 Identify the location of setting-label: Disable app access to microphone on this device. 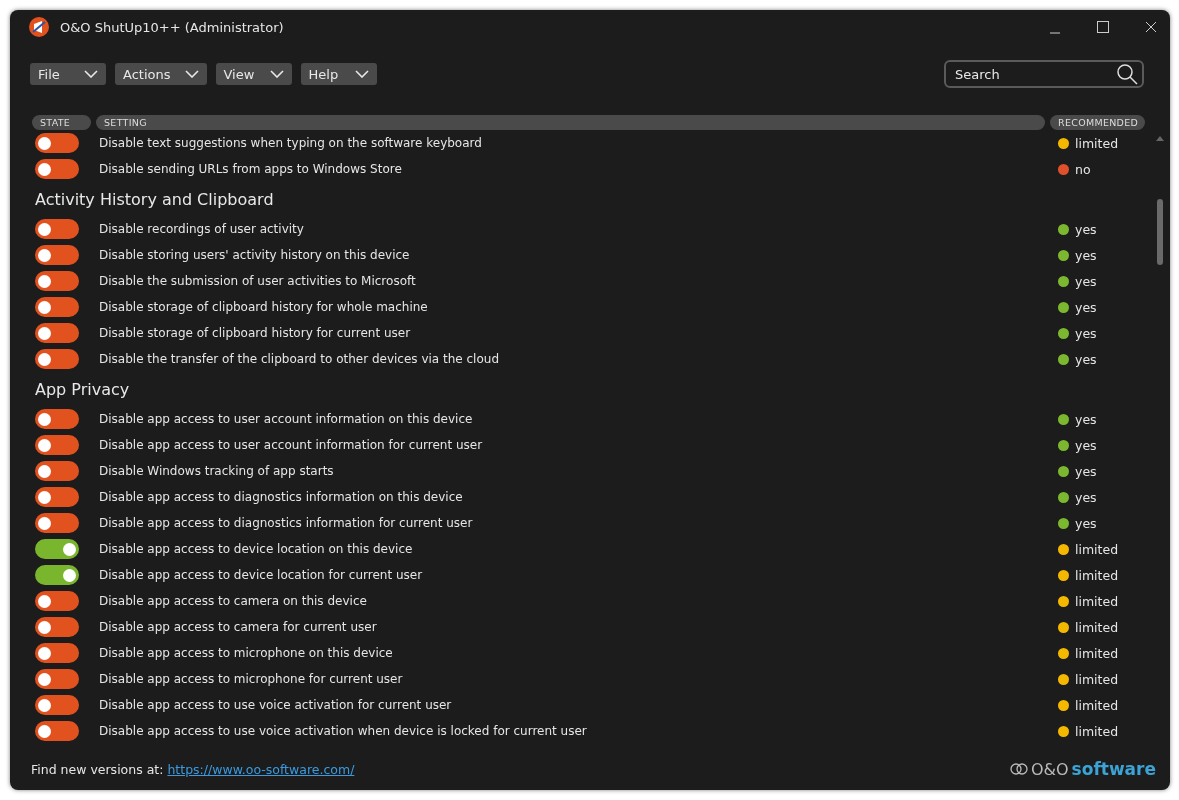
(246, 653).